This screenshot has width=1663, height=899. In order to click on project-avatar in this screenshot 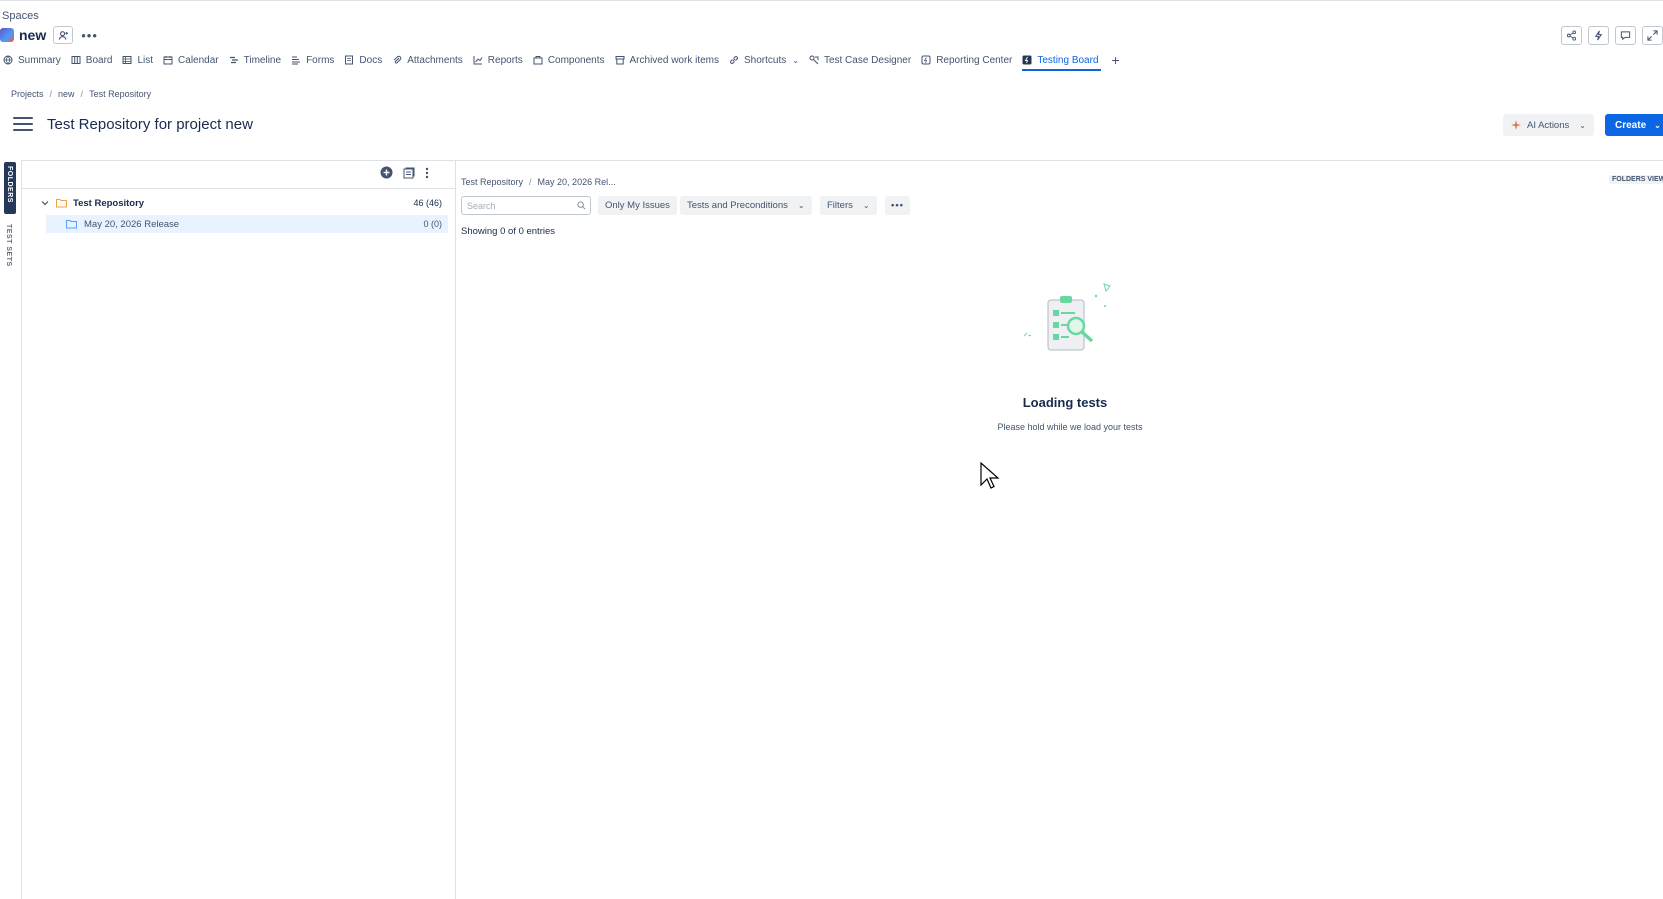, I will do `click(7, 35)`.